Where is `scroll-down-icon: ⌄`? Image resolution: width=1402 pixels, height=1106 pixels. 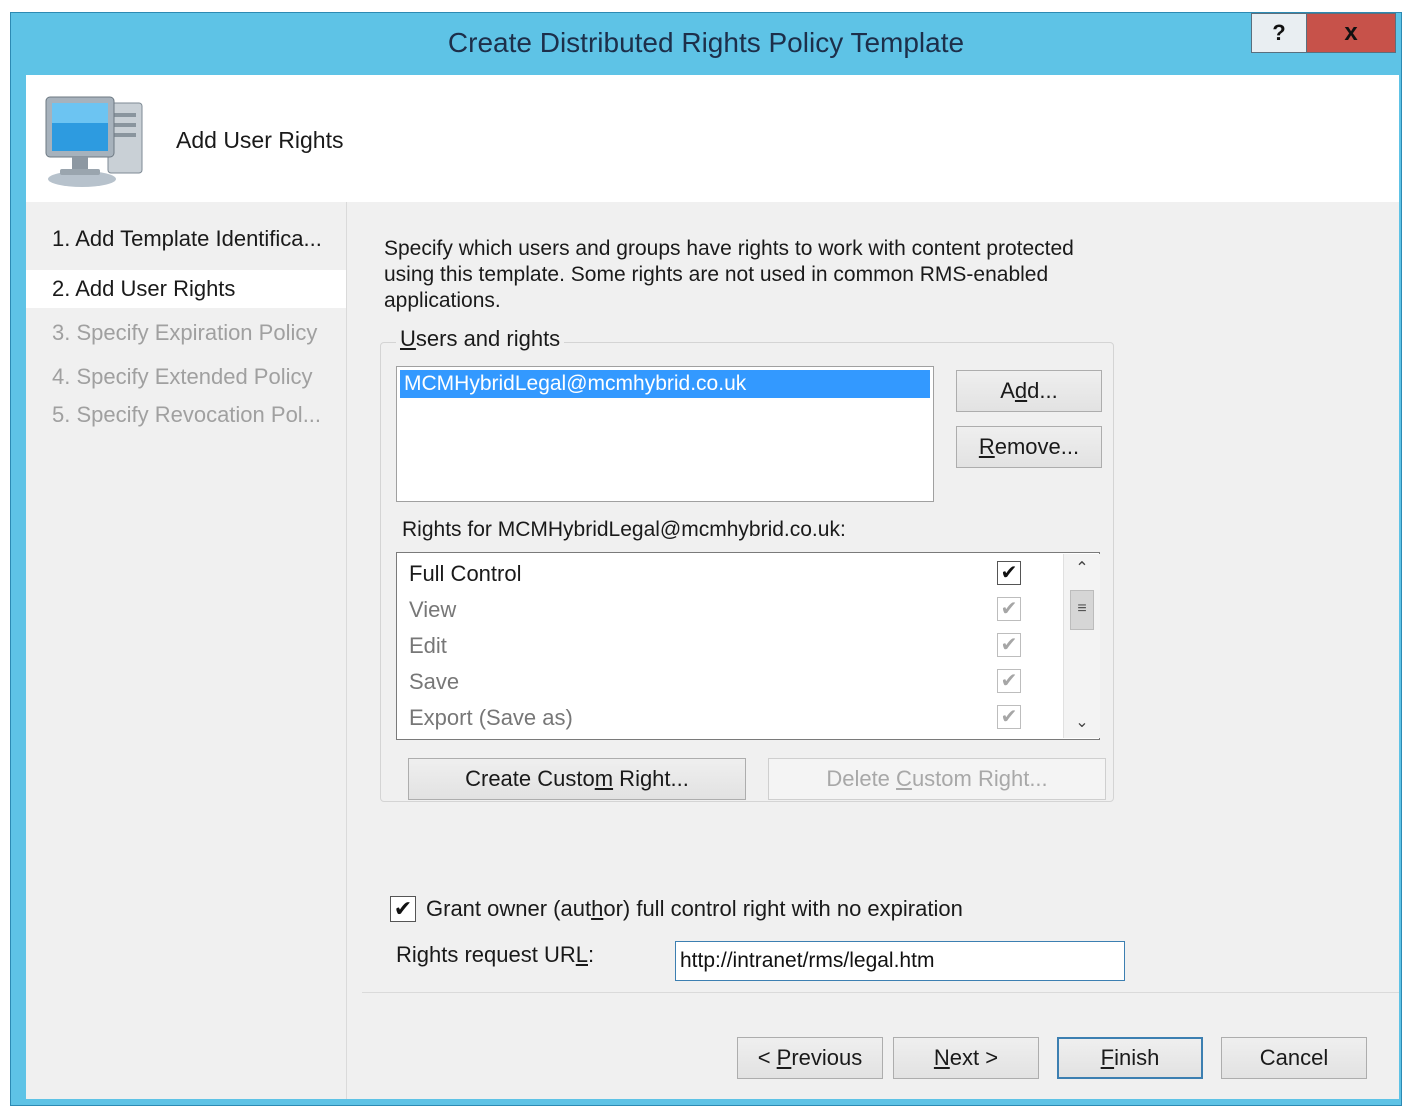
scroll-down-icon: ⌄ is located at coordinates (1082, 723).